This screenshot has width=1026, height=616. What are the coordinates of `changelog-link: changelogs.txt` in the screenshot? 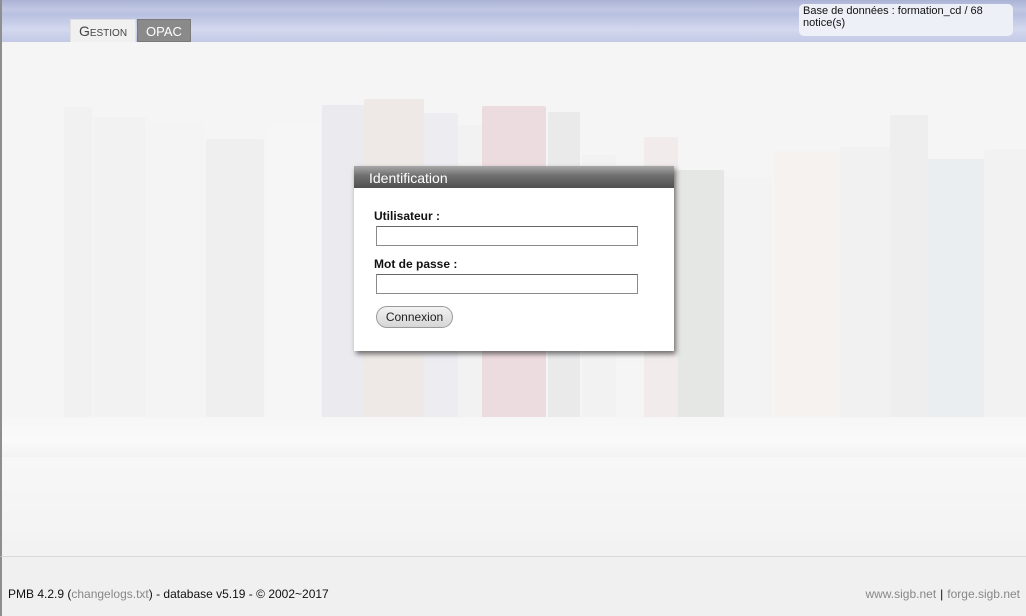 It's located at (109, 594).